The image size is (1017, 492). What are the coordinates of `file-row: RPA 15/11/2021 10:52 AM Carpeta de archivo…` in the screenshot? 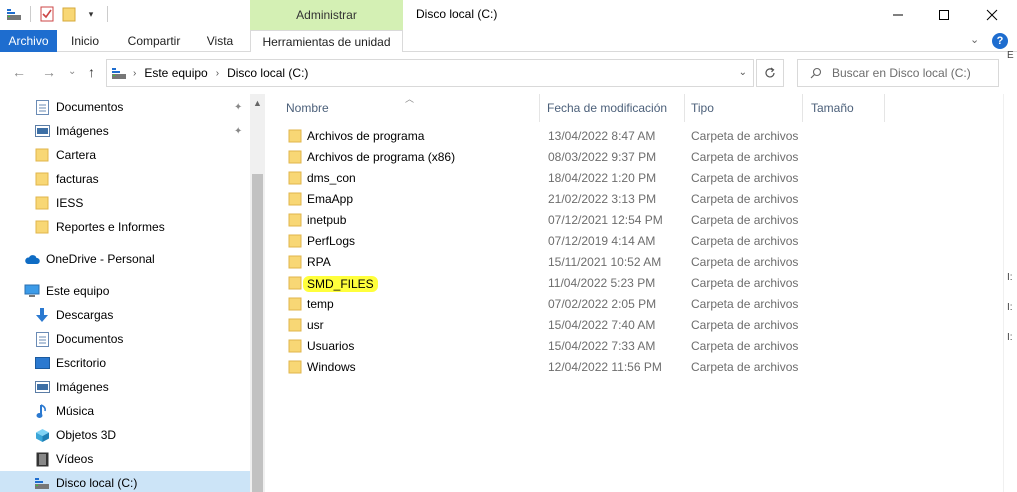 It's located at (632, 262).